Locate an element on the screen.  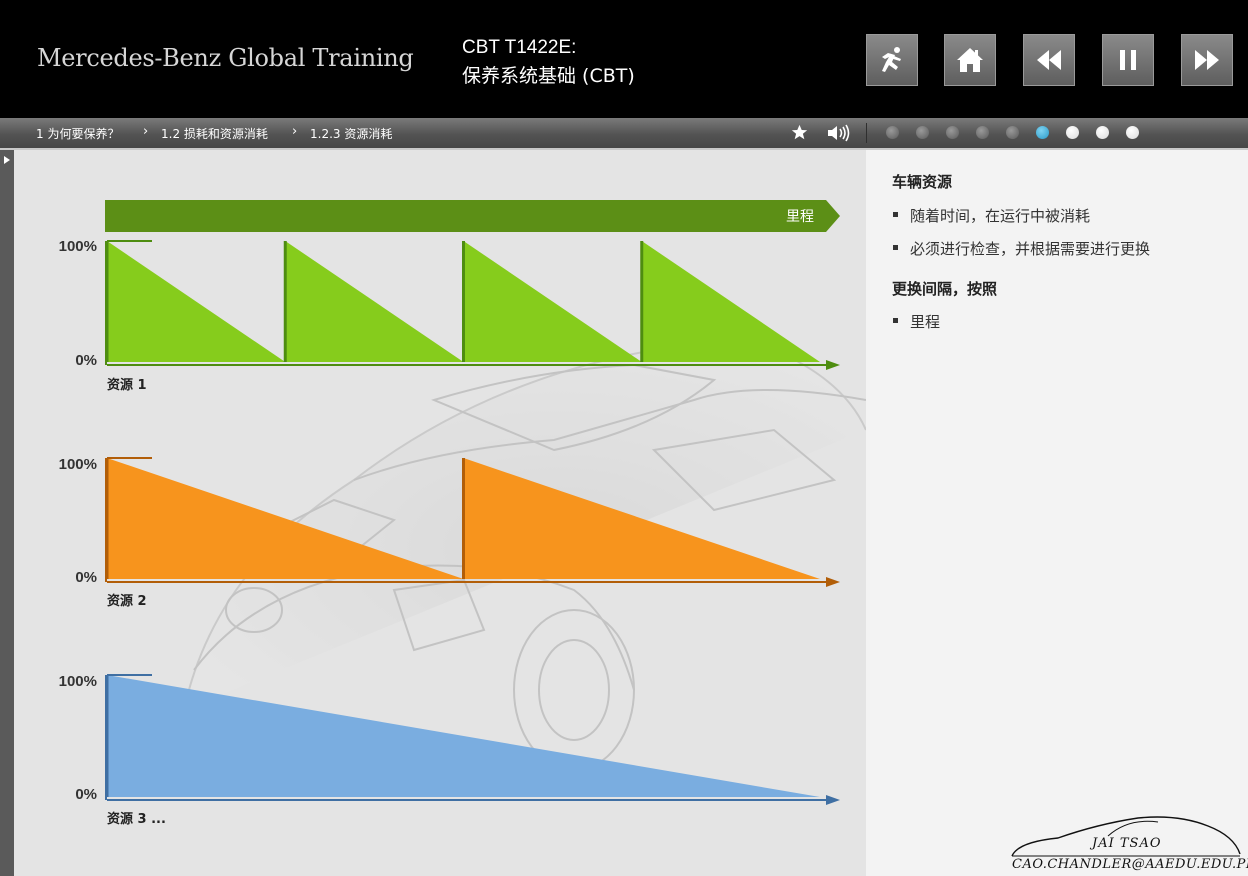
rewind-icon is located at coordinates (1049, 60).